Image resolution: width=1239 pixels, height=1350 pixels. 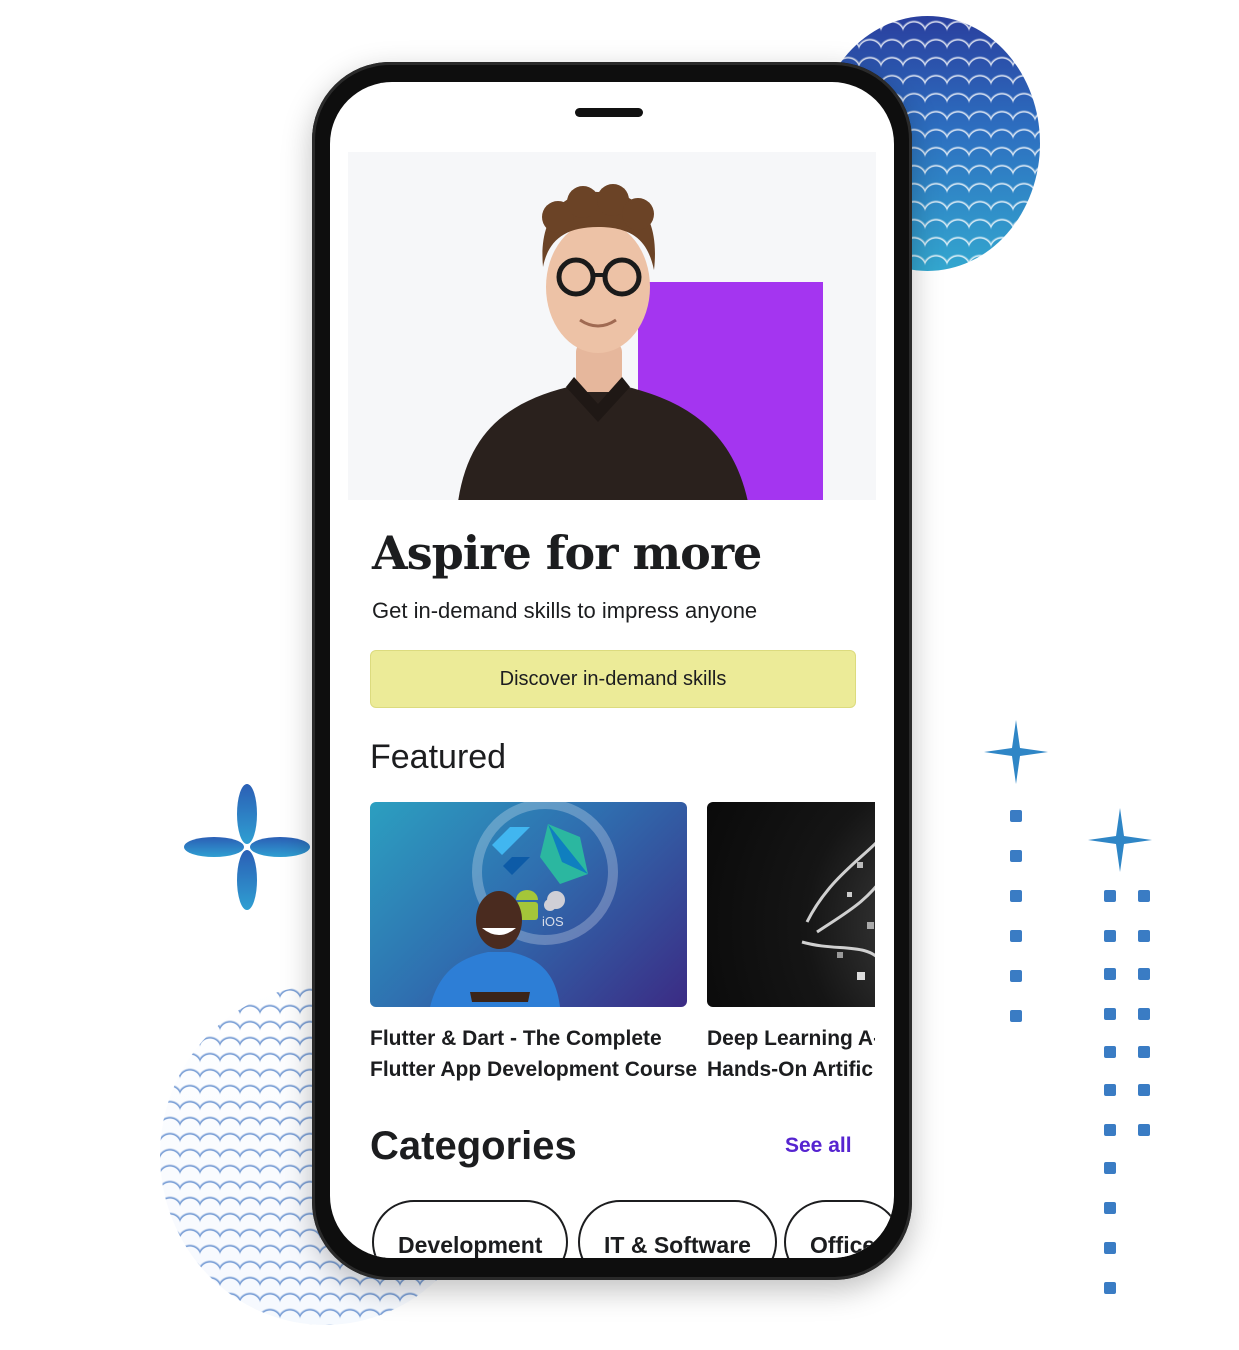 What do you see at coordinates (553, 921) in the screenshot?
I see `ios-badge: iOS` at bounding box center [553, 921].